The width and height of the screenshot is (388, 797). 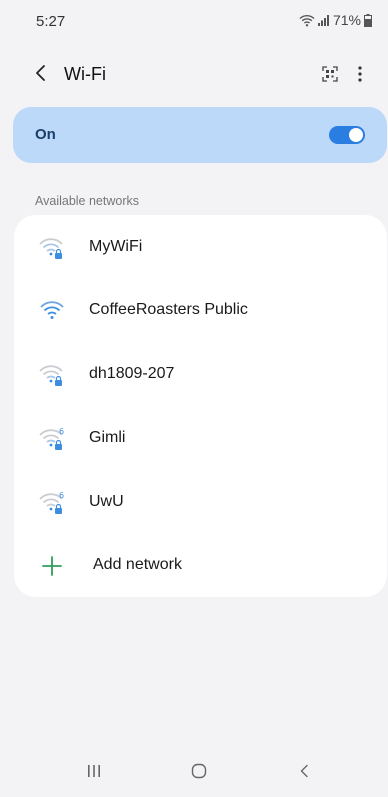 I want to click on qr-scan-button, so click(x=330, y=76).